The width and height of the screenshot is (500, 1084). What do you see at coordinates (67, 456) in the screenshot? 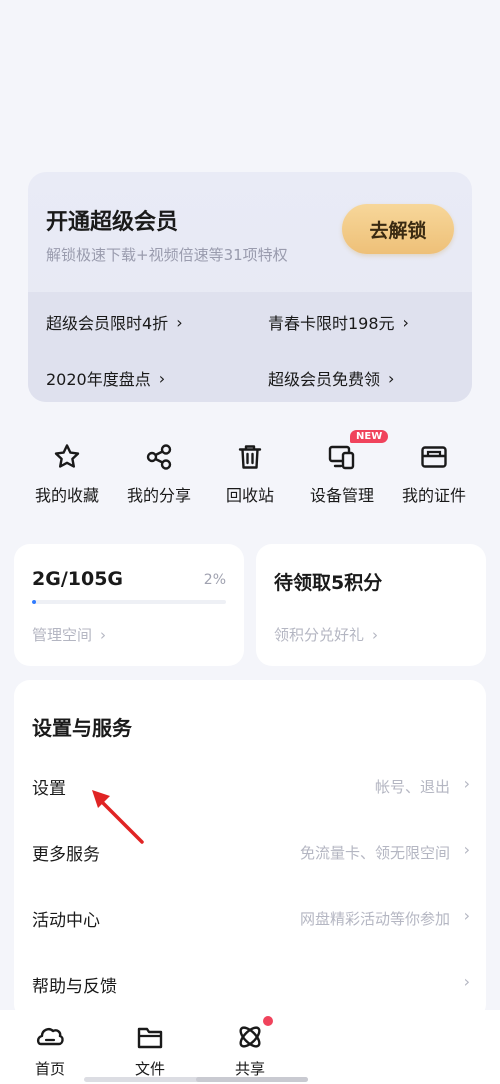
I see `star-icon` at bounding box center [67, 456].